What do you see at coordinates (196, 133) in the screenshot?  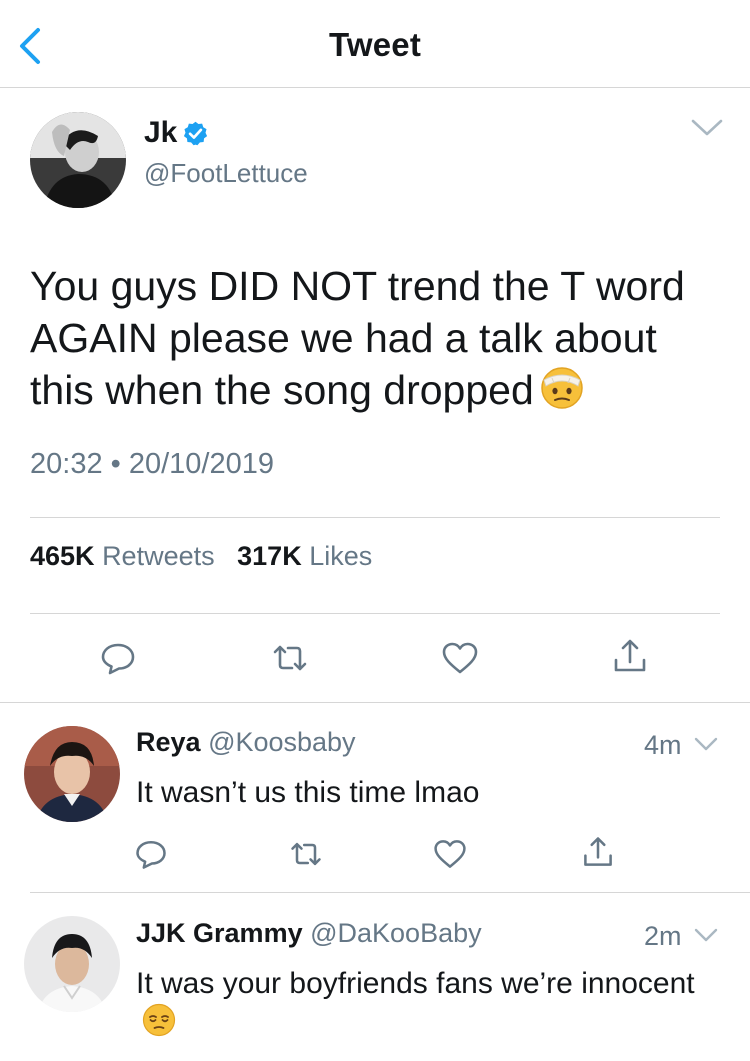 I see `verified-badge-icon` at bounding box center [196, 133].